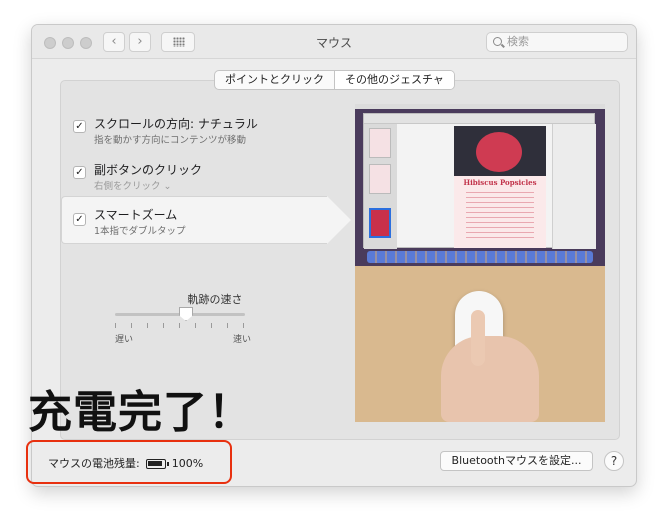  I want to click on preview-screen: Hibiscus Popsicles, so click(480, 185).